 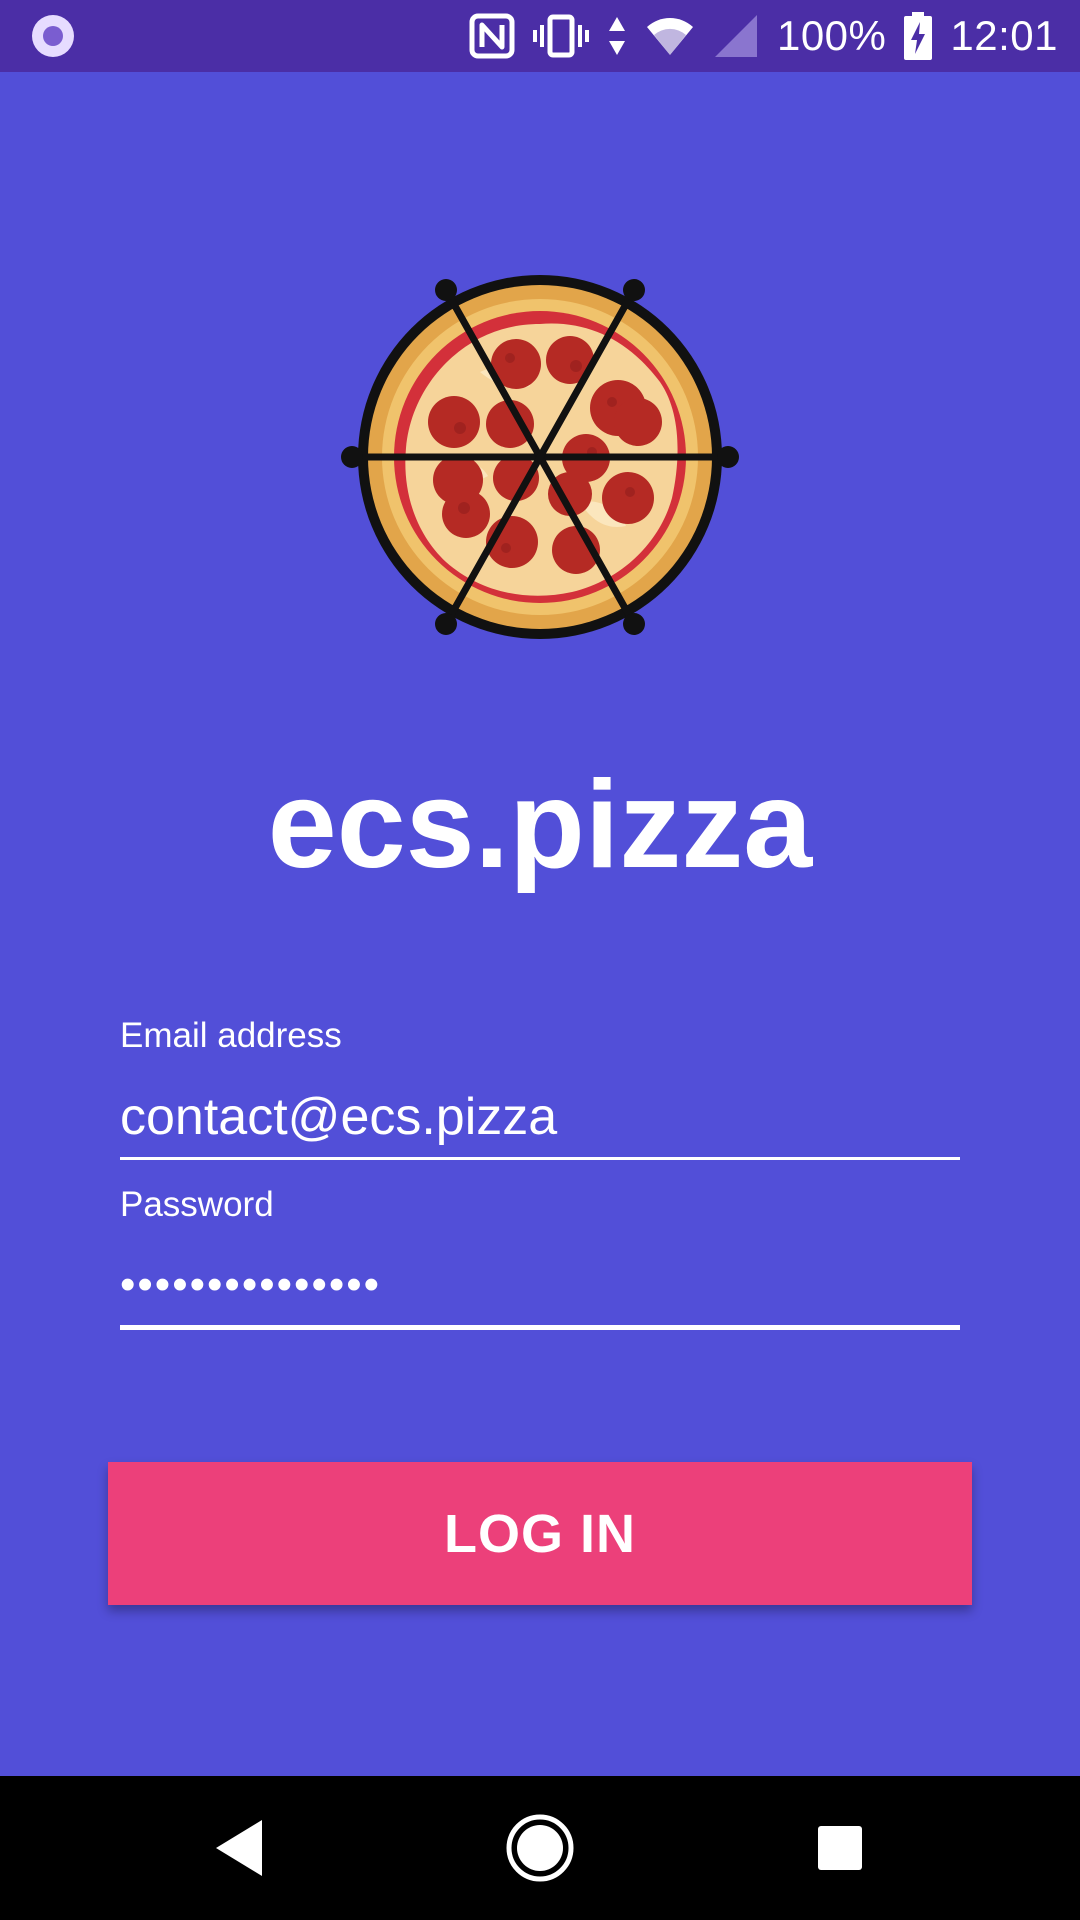 What do you see at coordinates (540, 1327) in the screenshot?
I see `password-underline` at bounding box center [540, 1327].